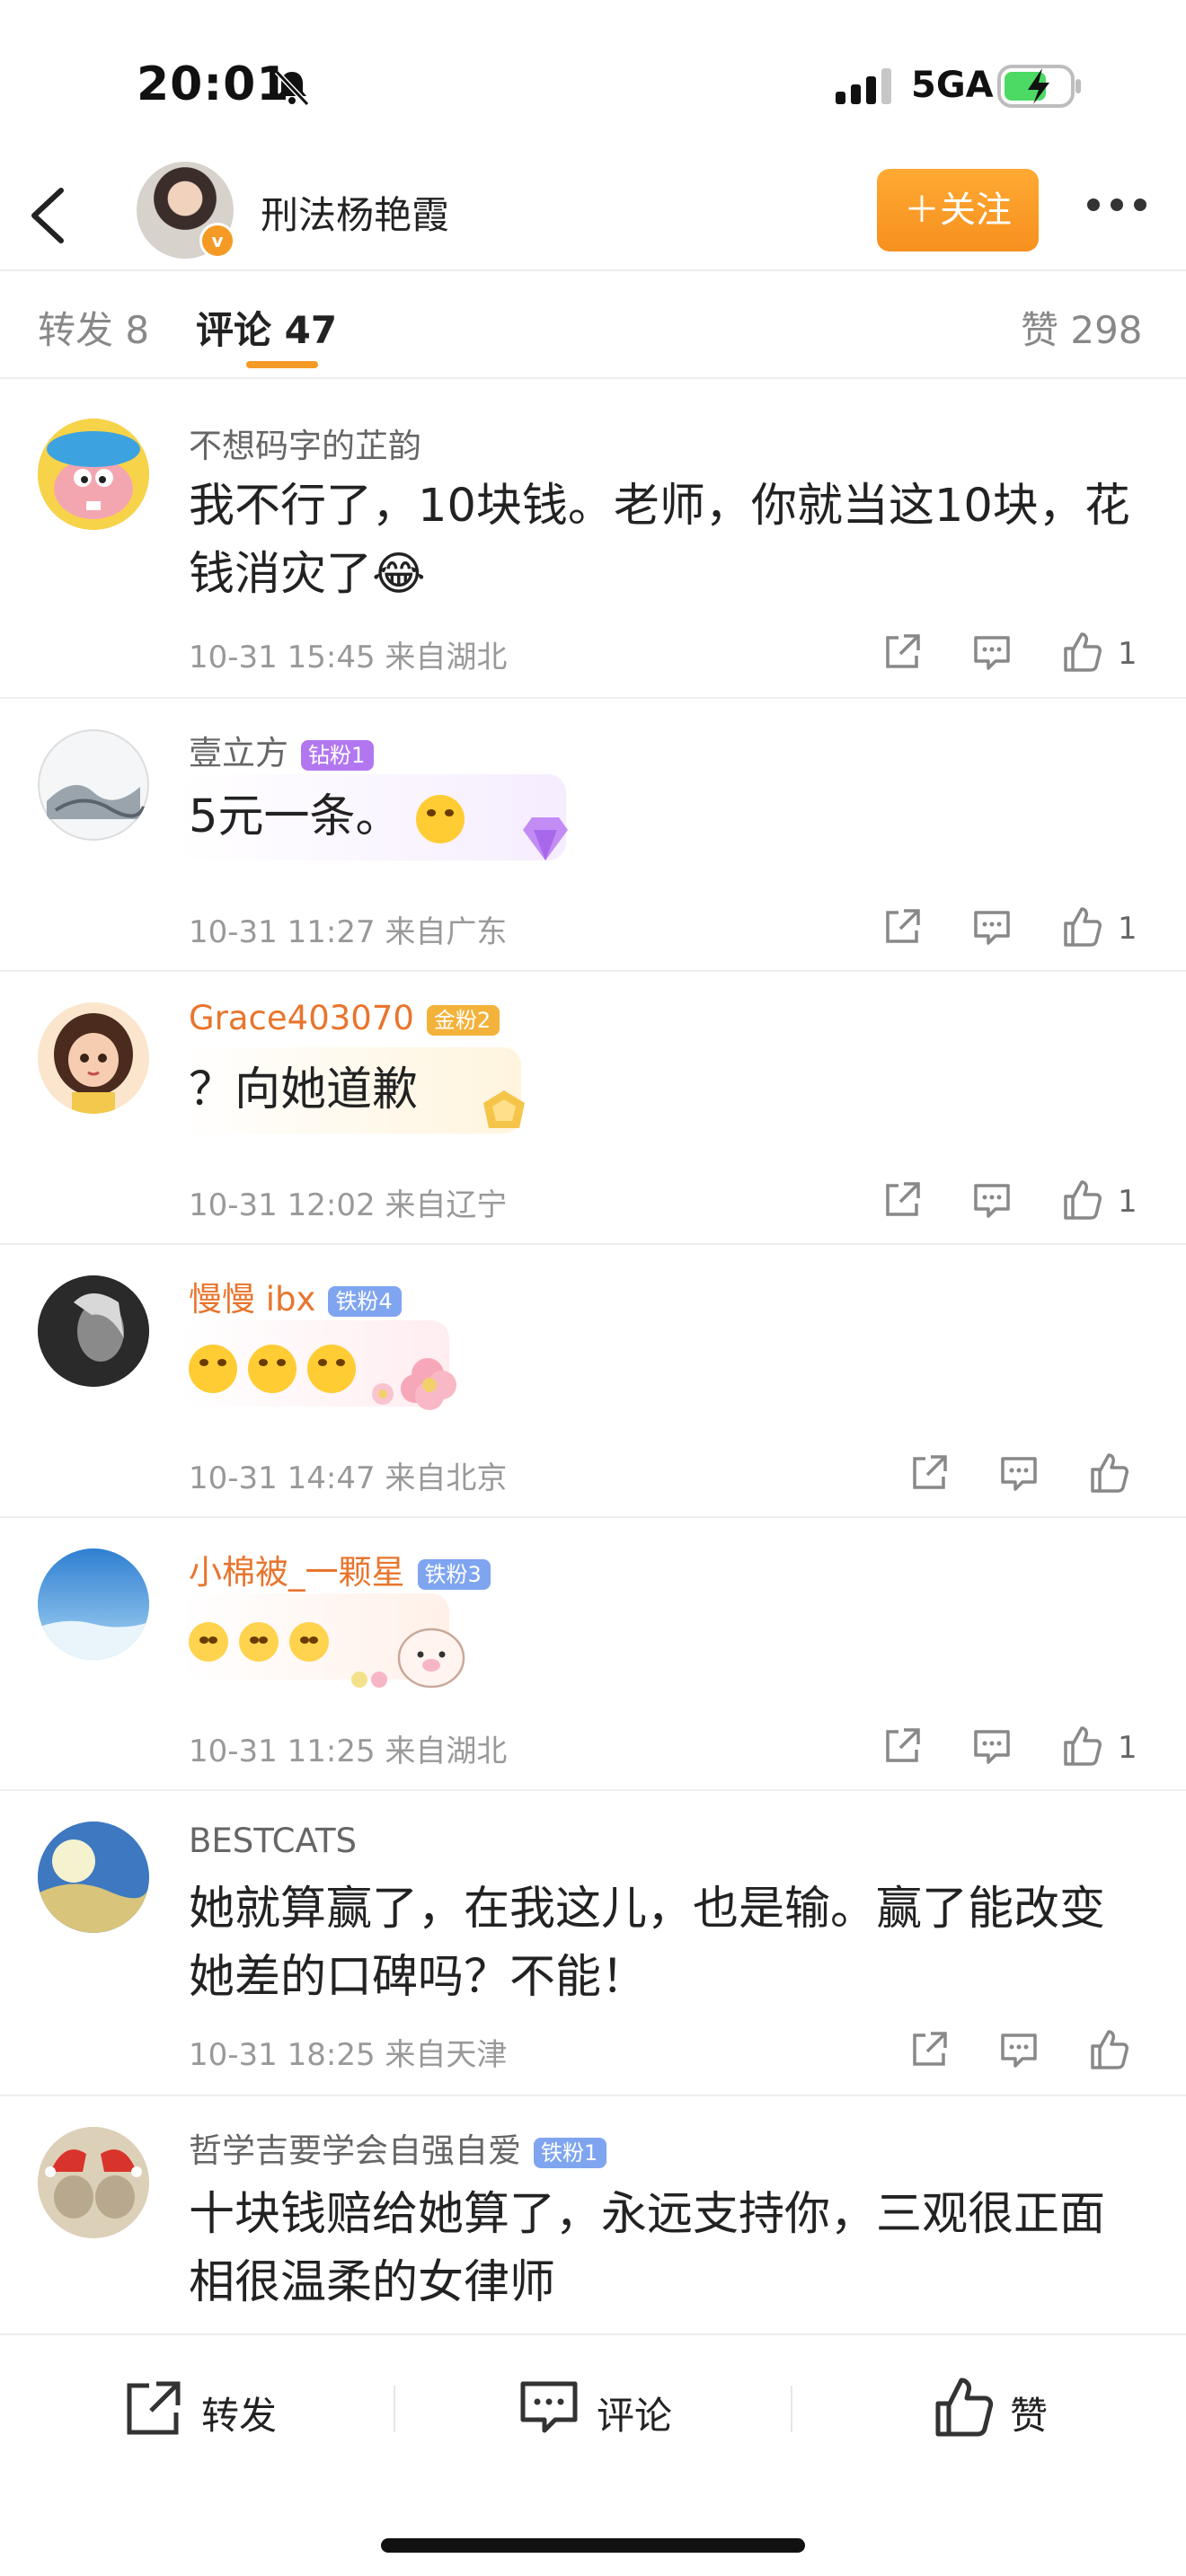 Image resolution: width=1186 pixels, height=2576 pixels. Describe the element at coordinates (239, 2416) in the screenshot. I see `repost-label: 转发` at that location.